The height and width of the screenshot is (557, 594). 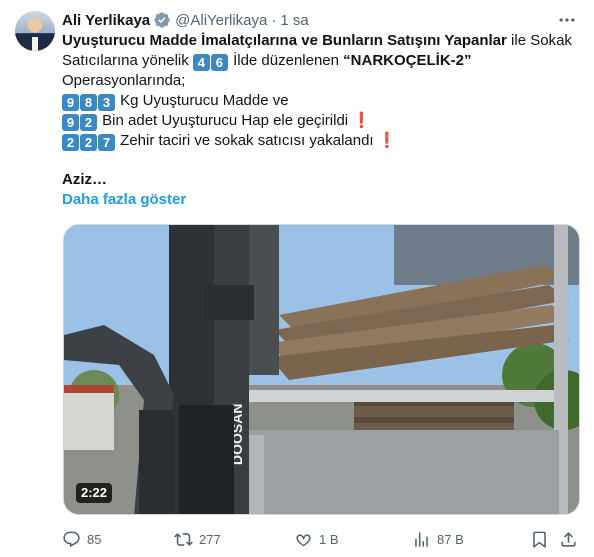 I want to click on post-time: 1 sa, so click(x=294, y=20).